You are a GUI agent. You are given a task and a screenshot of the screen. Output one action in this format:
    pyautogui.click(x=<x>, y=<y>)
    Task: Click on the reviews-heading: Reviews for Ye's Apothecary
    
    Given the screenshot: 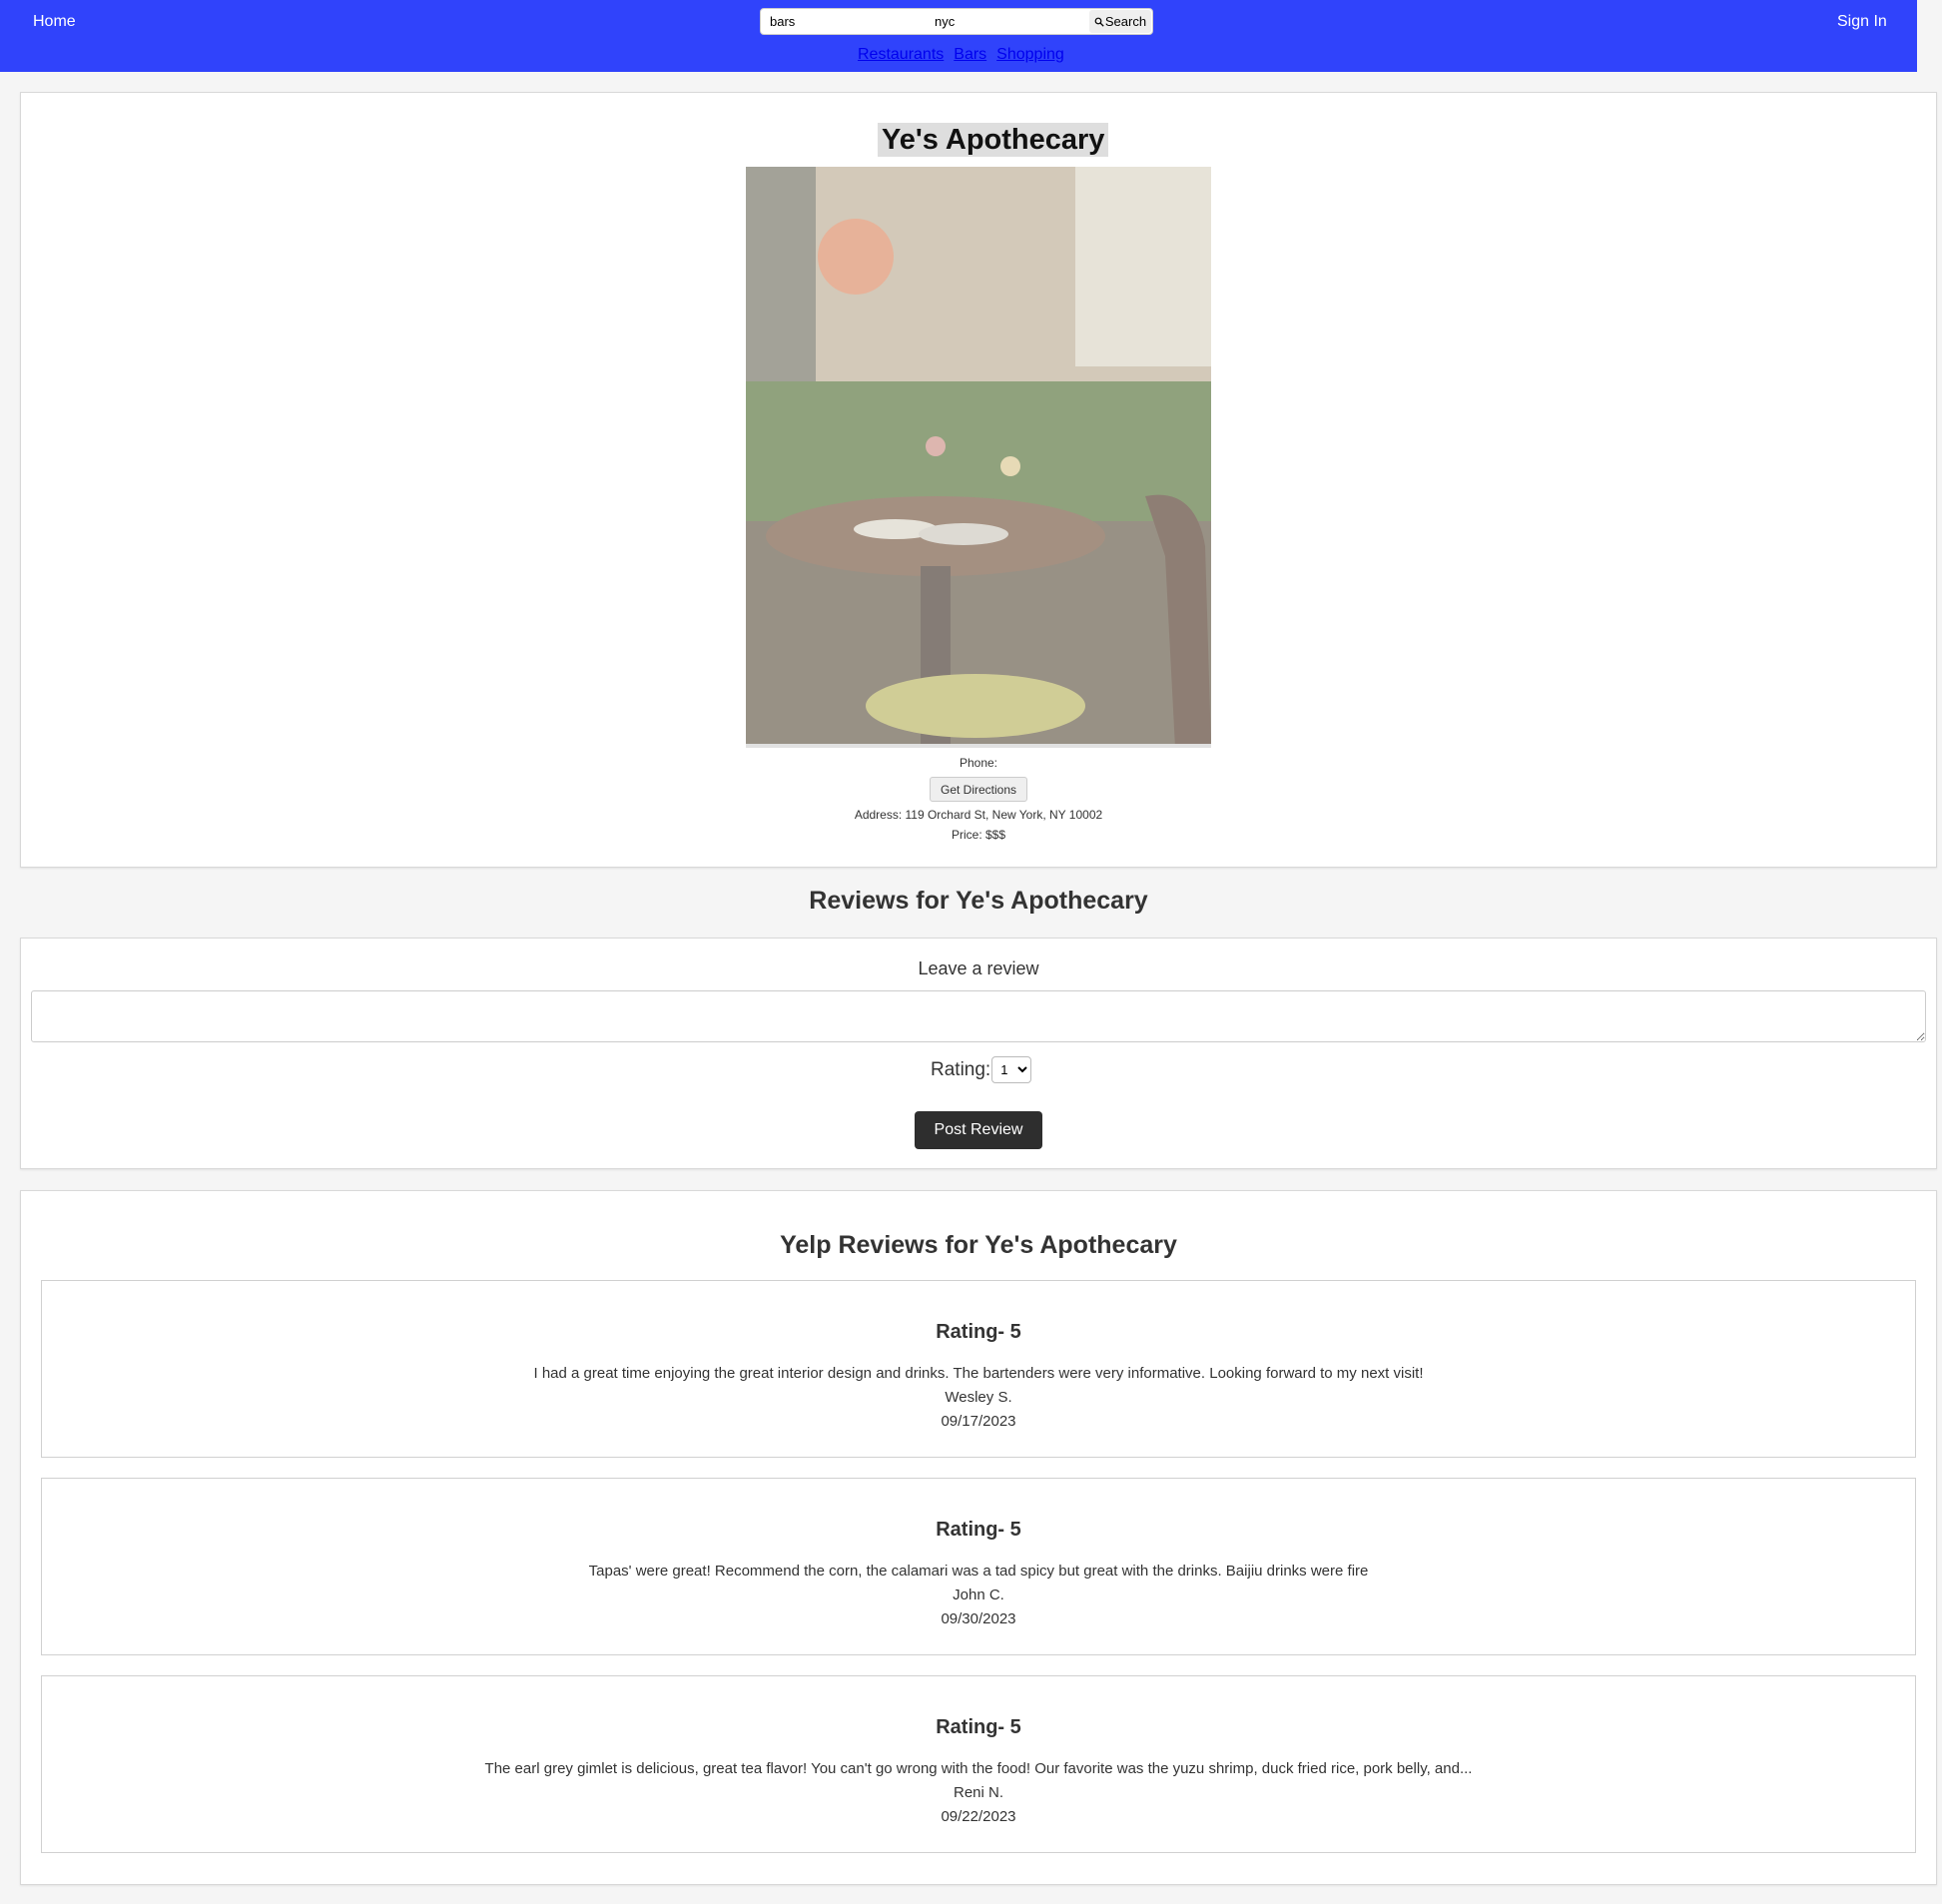 What is the action you would take?
    pyautogui.click(x=978, y=901)
    